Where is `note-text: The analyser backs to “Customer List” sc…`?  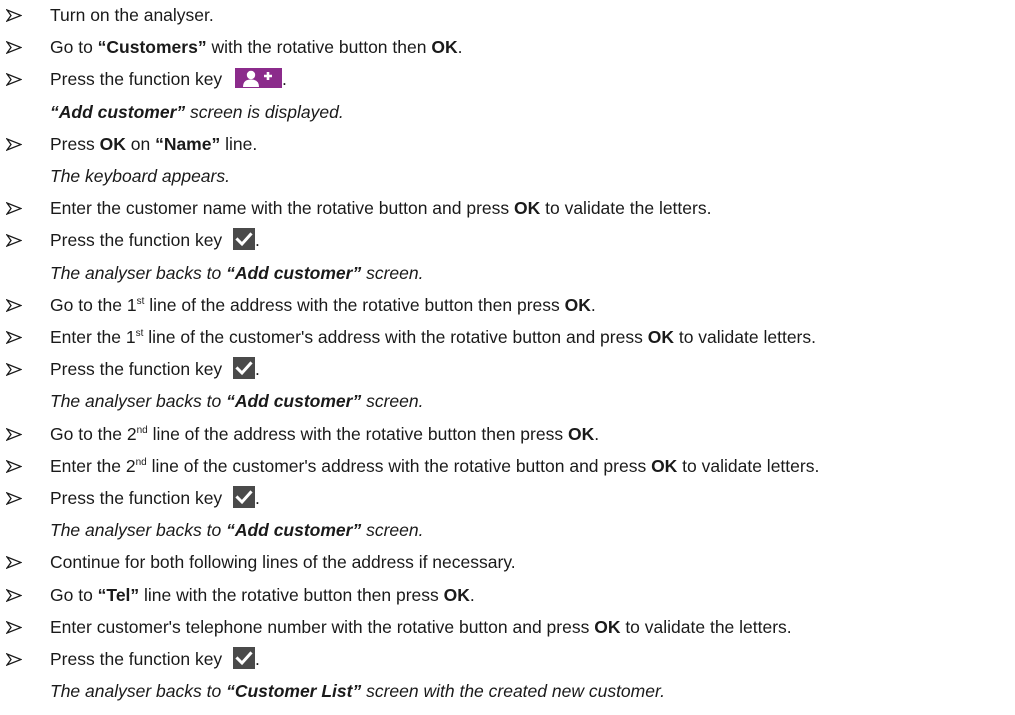 note-text: The analyser backs to “Customer List” sc… is located at coordinates (357, 691).